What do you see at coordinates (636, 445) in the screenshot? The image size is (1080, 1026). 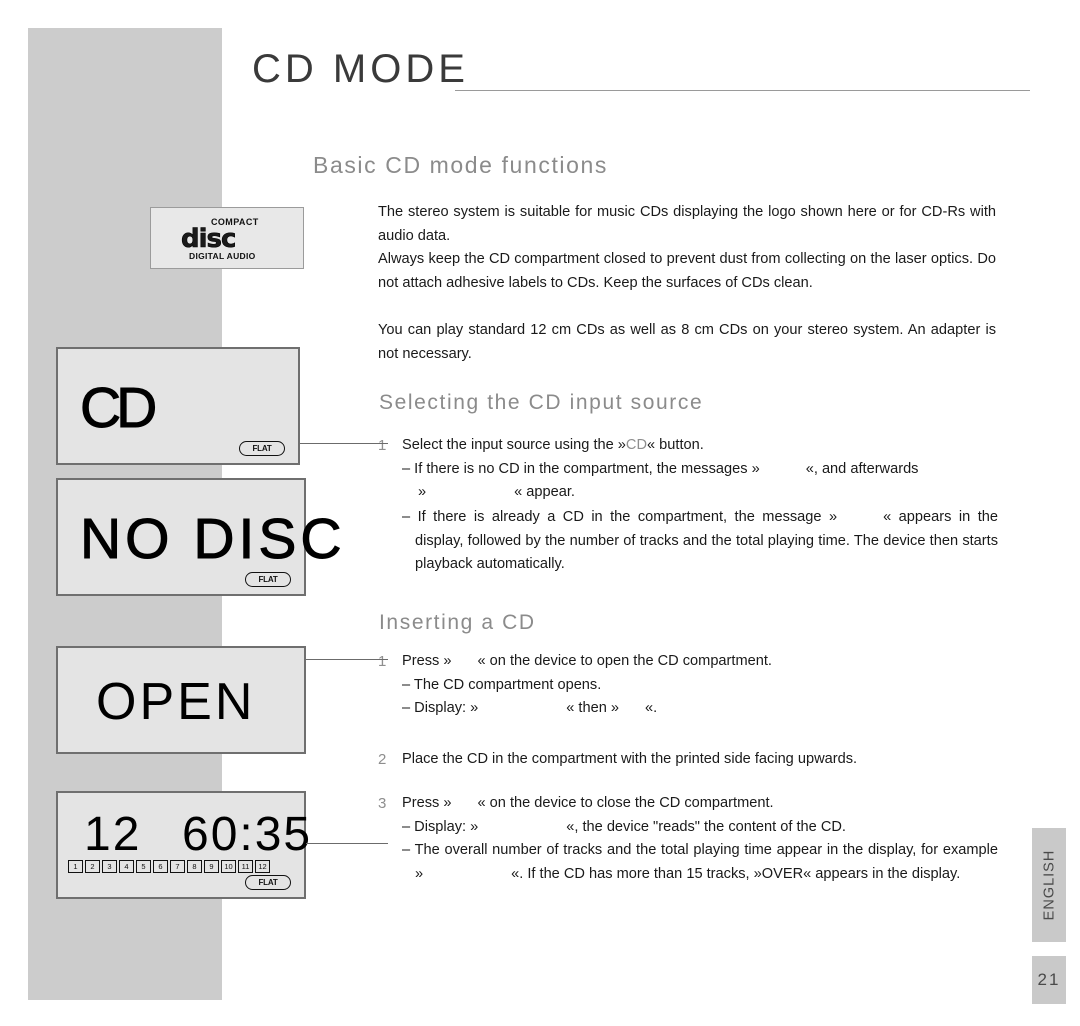 I see `cd-button-reference: CD` at bounding box center [636, 445].